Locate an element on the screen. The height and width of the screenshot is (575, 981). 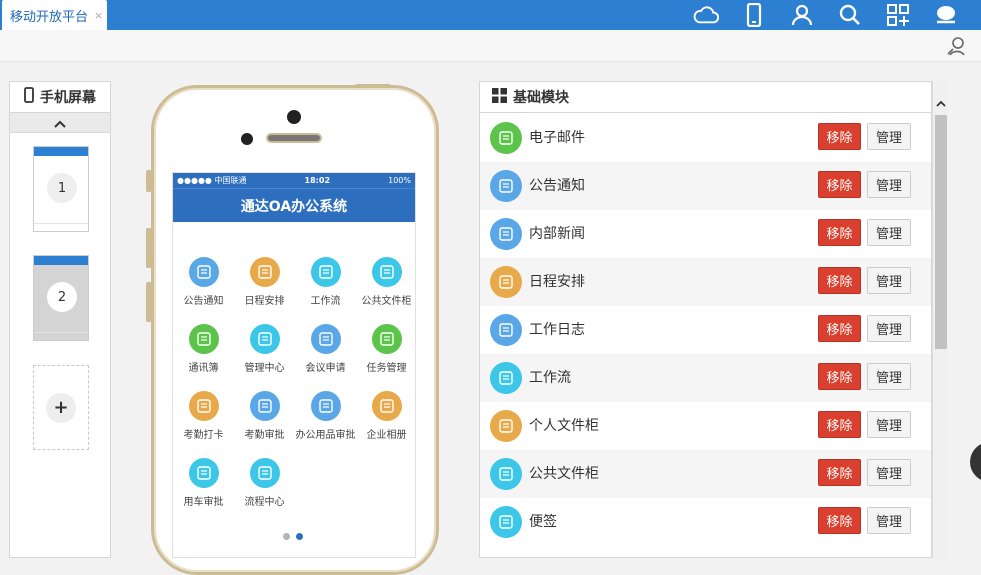
carrier-text: ●●●●● 中国联通 is located at coordinates (212, 180).